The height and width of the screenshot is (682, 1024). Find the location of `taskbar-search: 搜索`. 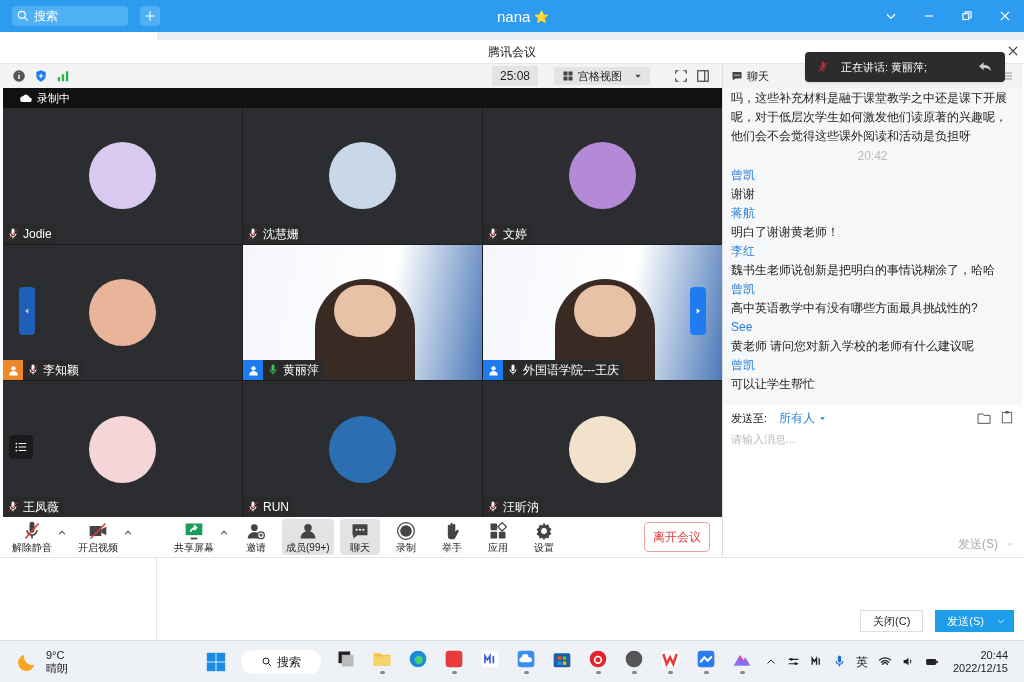

taskbar-search: 搜索 is located at coordinates (281, 661).